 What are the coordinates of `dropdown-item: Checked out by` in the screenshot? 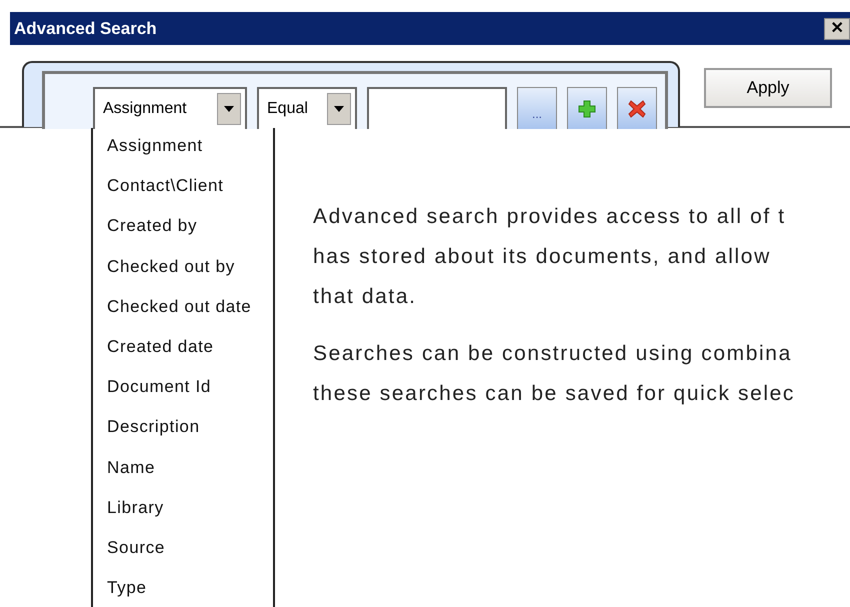 It's located at (183, 276).